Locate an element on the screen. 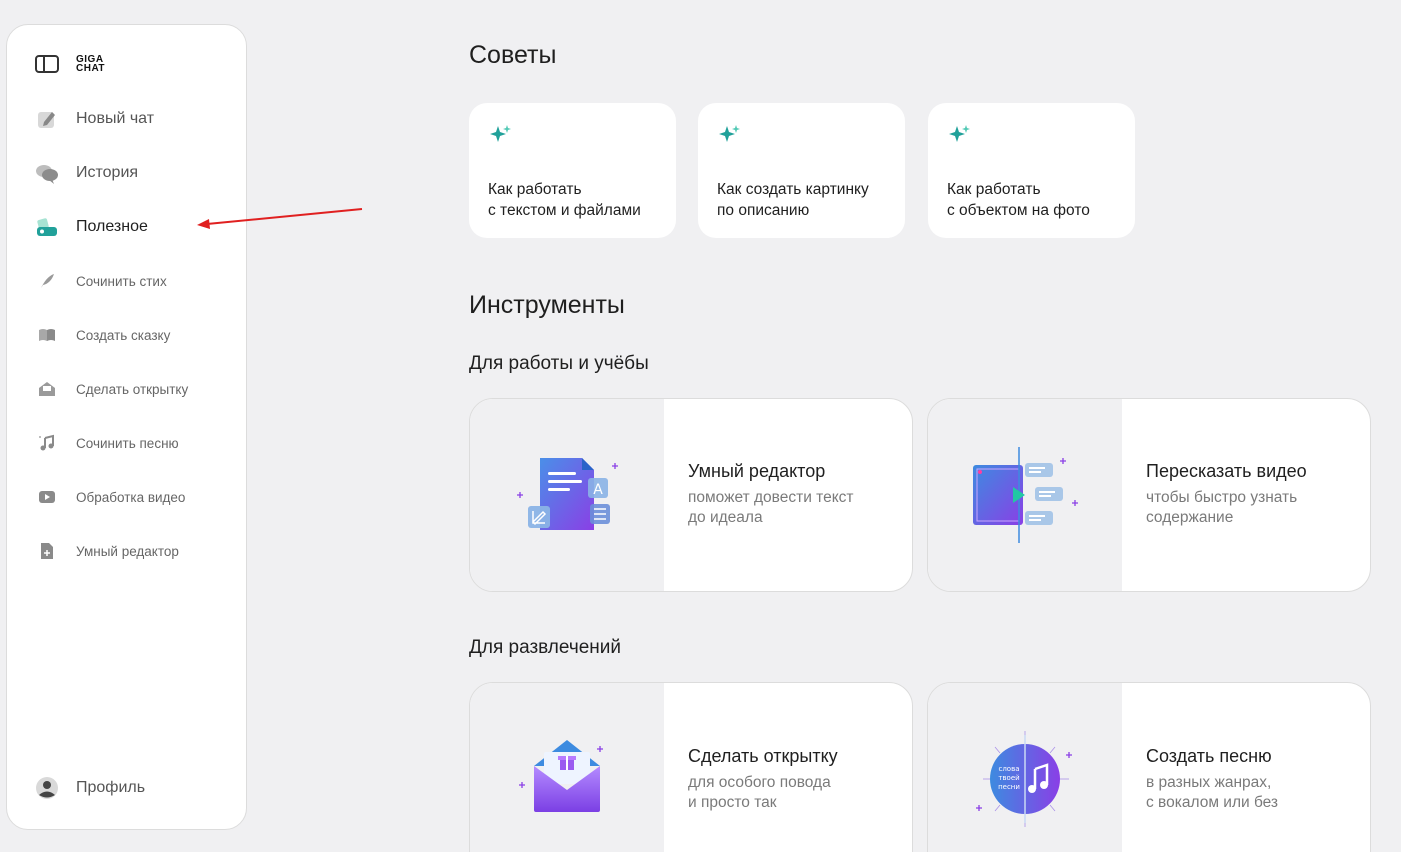  sidebar-item-fairytale: Создать сказку is located at coordinates (102, 335).